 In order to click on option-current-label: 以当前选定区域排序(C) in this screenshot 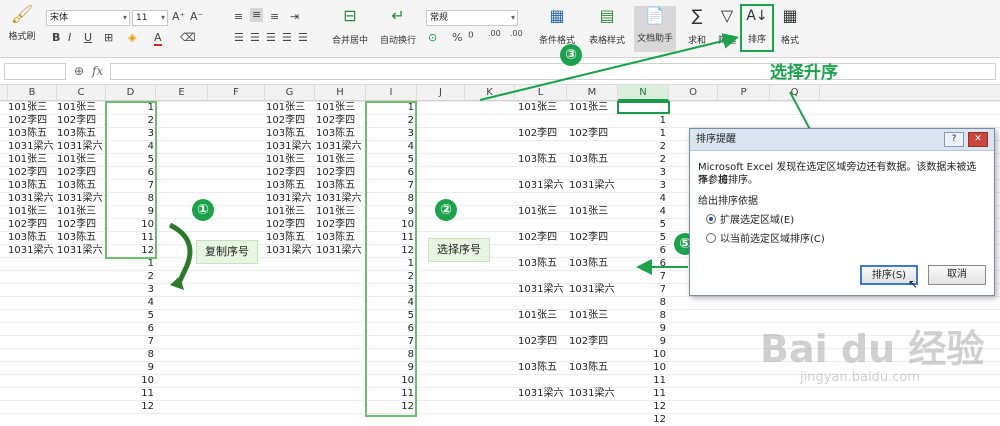, I will do `click(772, 239)`.